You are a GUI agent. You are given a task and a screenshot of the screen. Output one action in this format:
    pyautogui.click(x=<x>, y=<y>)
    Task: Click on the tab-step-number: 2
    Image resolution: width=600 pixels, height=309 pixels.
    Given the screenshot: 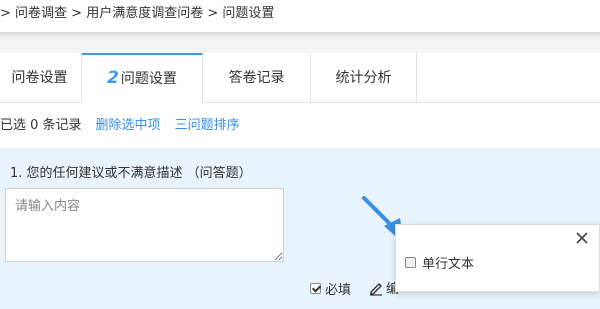 What is the action you would take?
    pyautogui.click(x=113, y=78)
    